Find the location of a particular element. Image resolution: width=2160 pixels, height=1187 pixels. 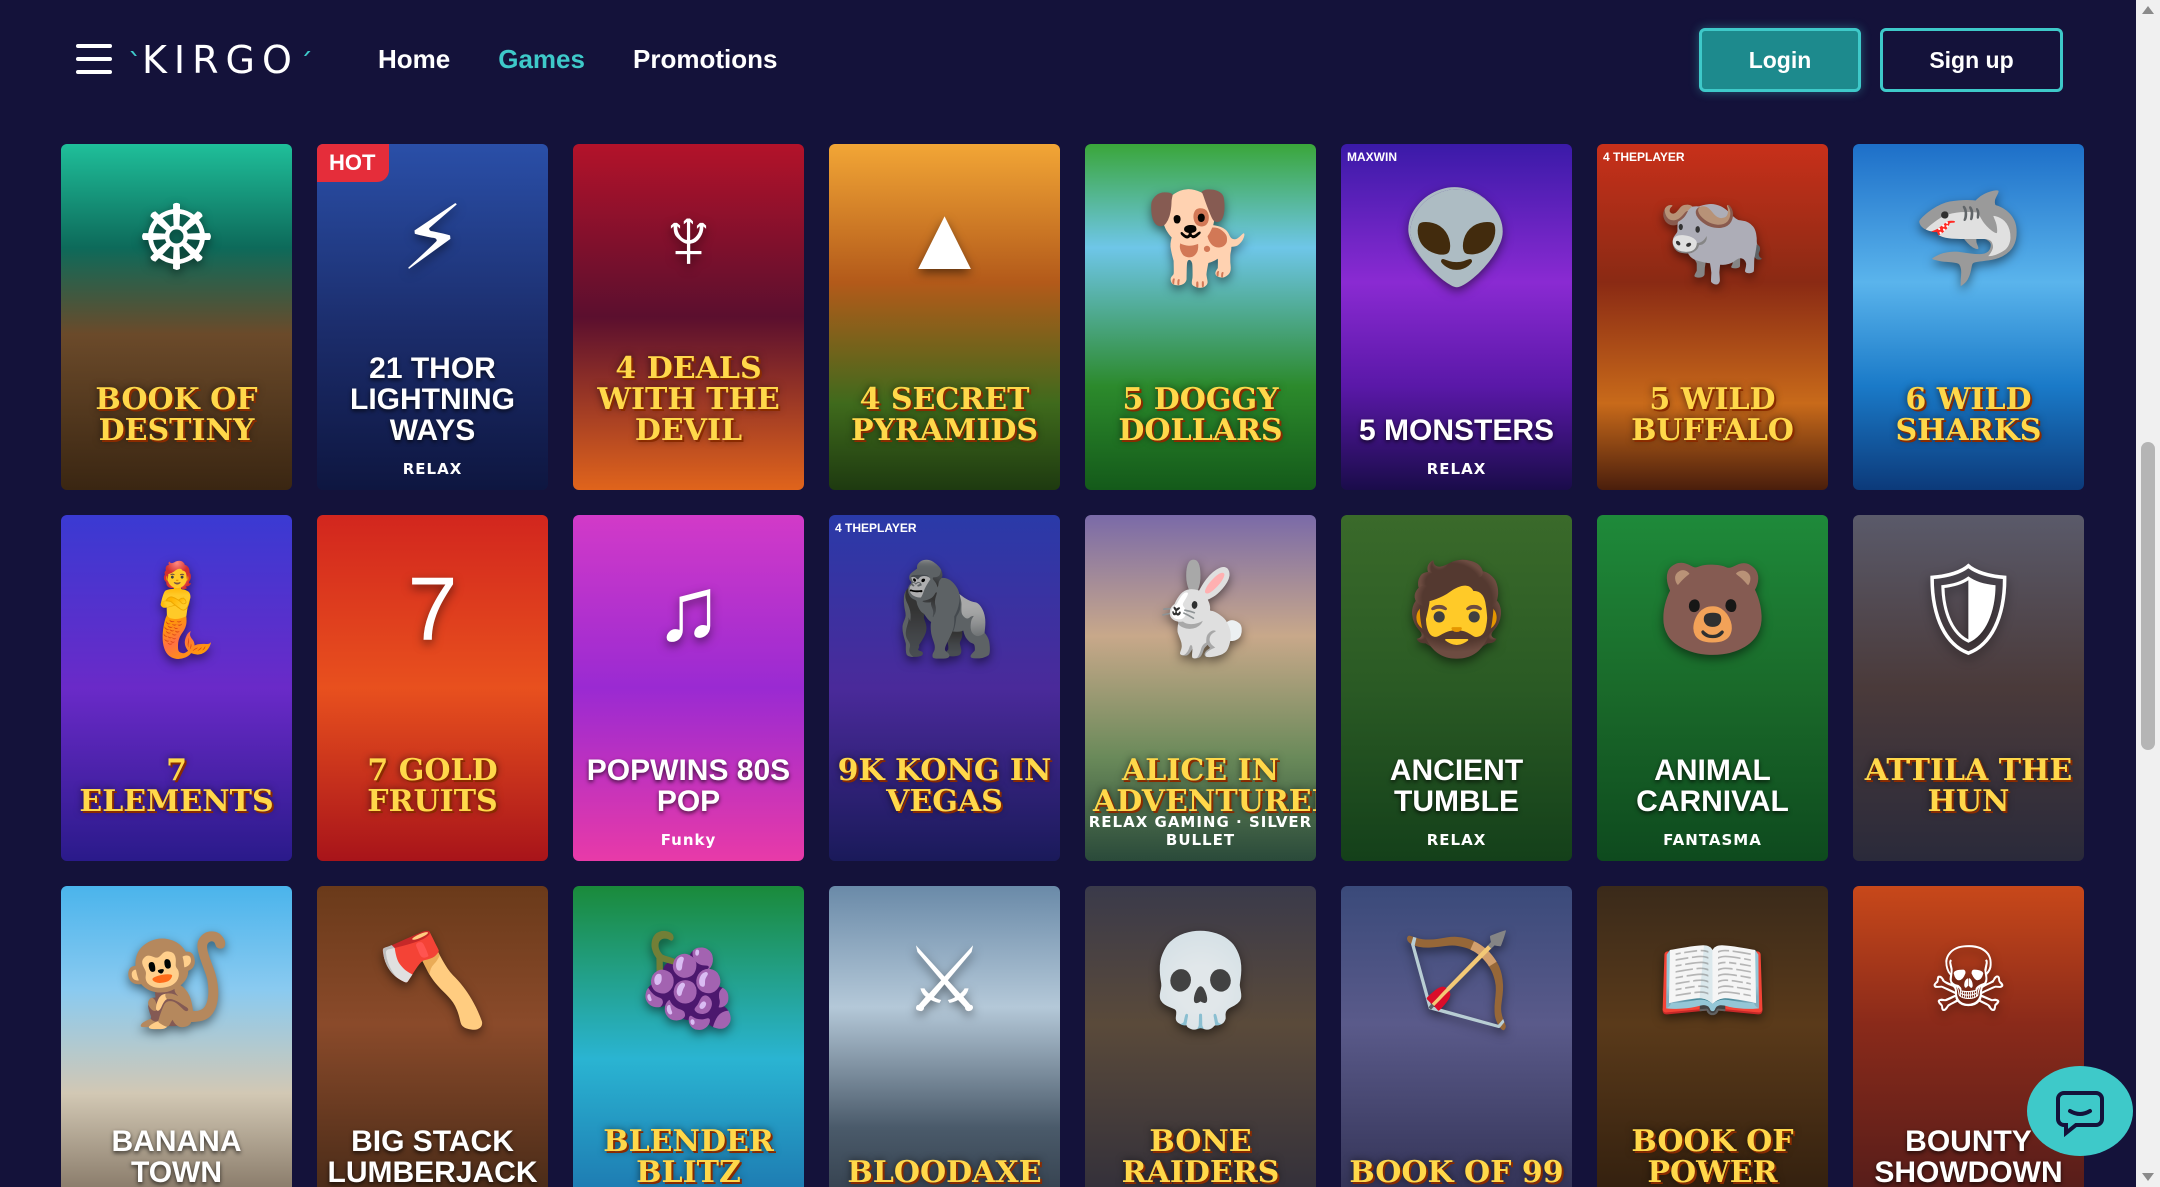

game-title: BOOK OF 99 is located at coordinates (1456, 1171).